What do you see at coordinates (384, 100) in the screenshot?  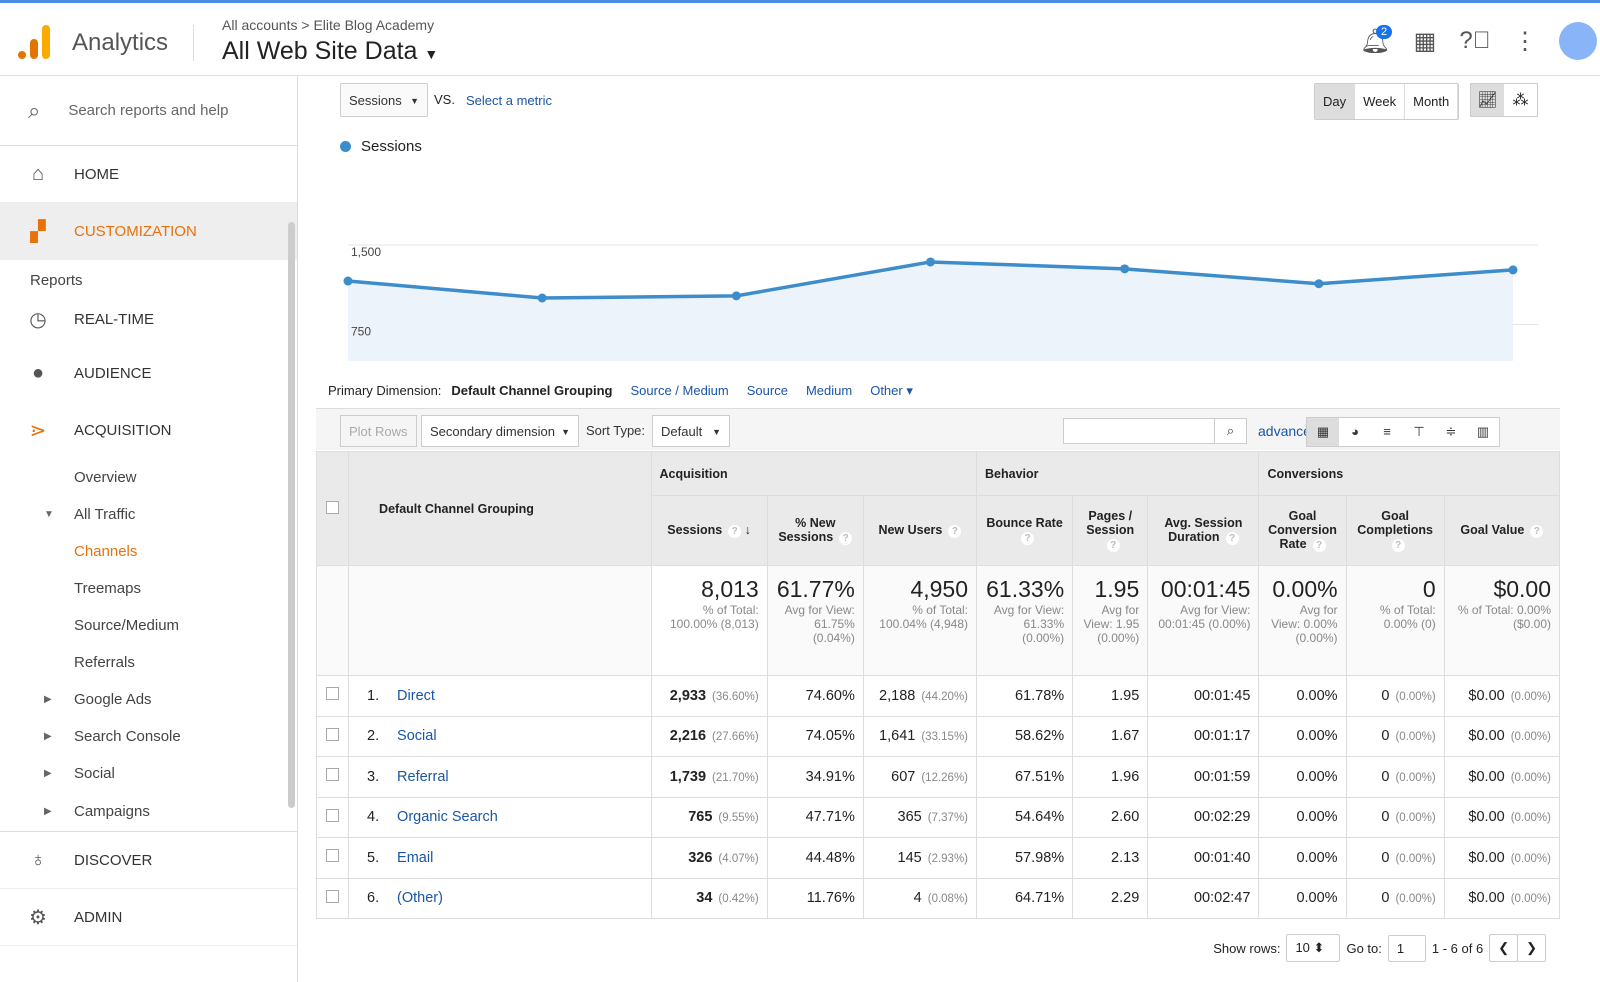 I see `metric-select: Sessions ▼` at bounding box center [384, 100].